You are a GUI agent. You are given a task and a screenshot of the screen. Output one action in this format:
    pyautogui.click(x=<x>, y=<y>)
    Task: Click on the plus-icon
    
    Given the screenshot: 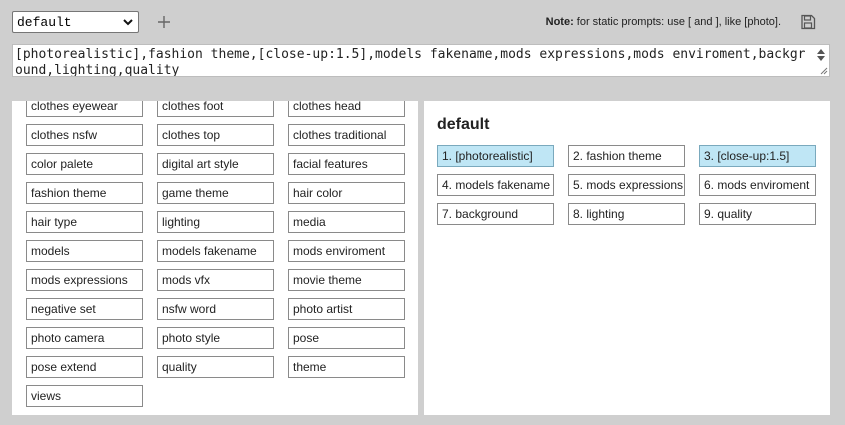 What is the action you would take?
    pyautogui.click(x=164, y=22)
    